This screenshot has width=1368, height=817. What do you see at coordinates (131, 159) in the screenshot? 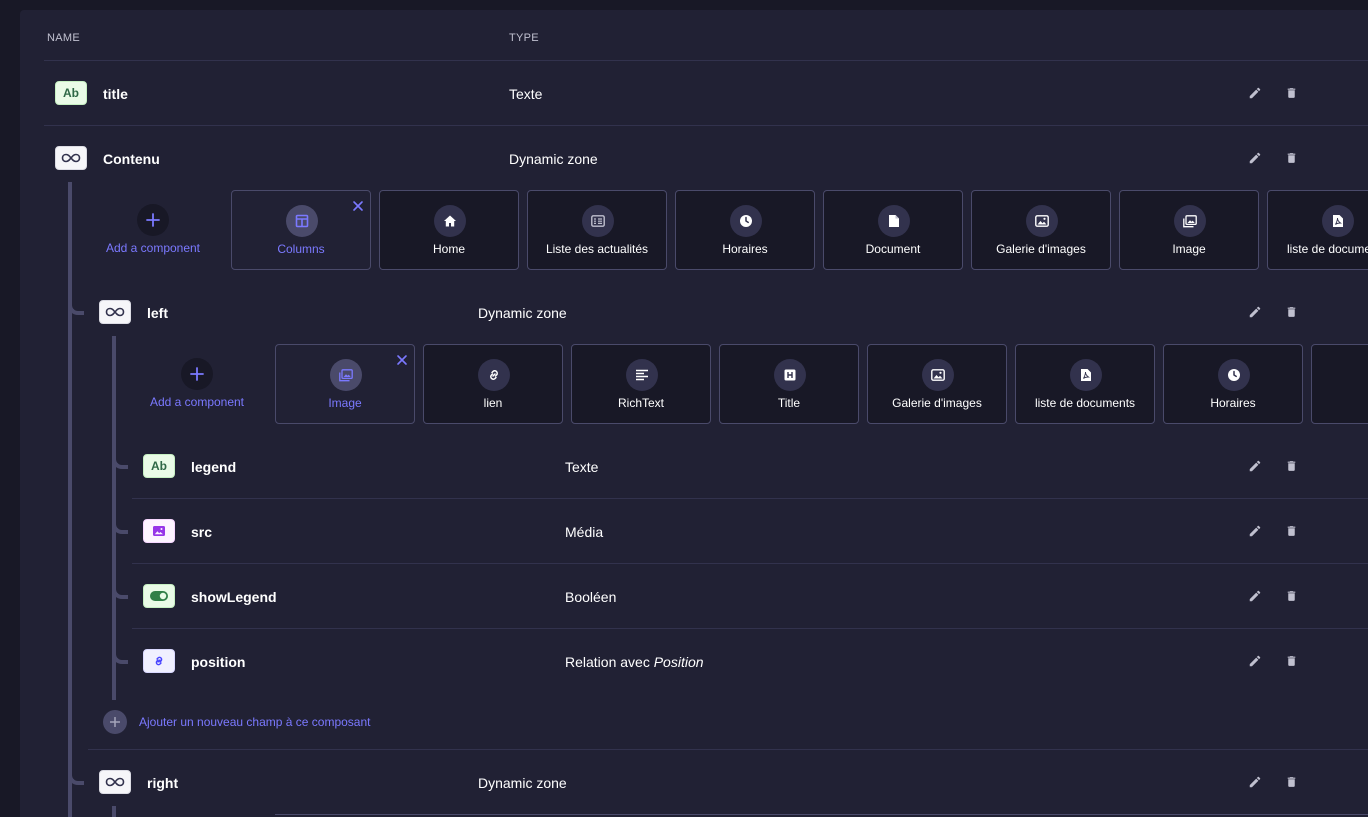
I see `field-name: Contenu` at bounding box center [131, 159].